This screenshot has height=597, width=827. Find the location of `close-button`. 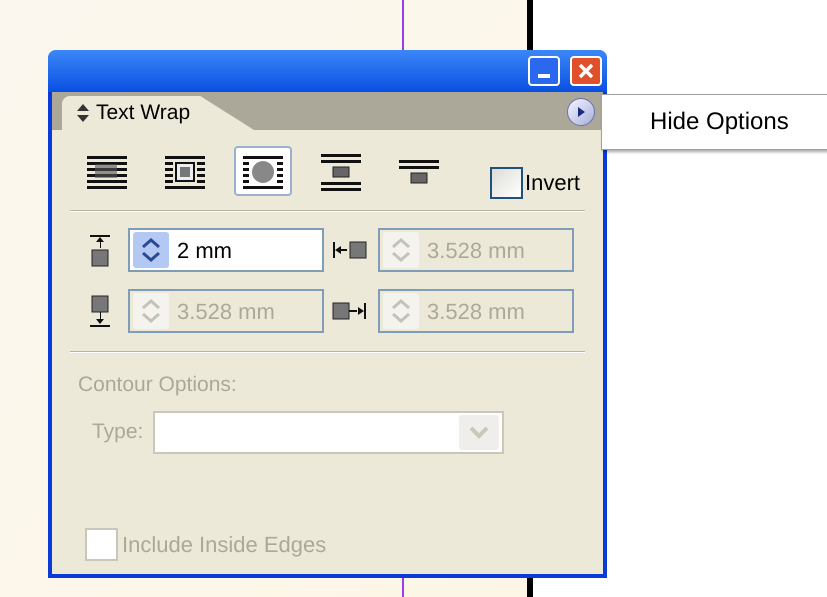

close-button is located at coordinates (586, 71).